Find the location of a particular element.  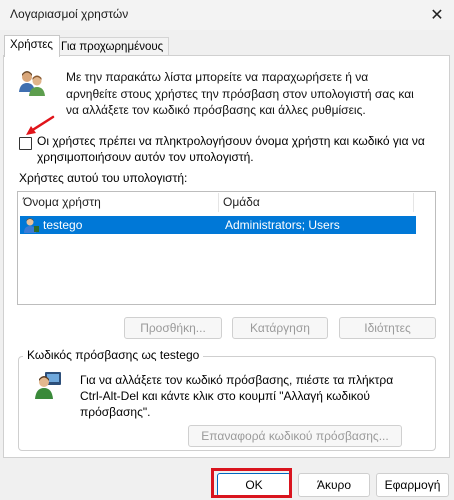

require-login-checkbox is located at coordinates (25, 143).